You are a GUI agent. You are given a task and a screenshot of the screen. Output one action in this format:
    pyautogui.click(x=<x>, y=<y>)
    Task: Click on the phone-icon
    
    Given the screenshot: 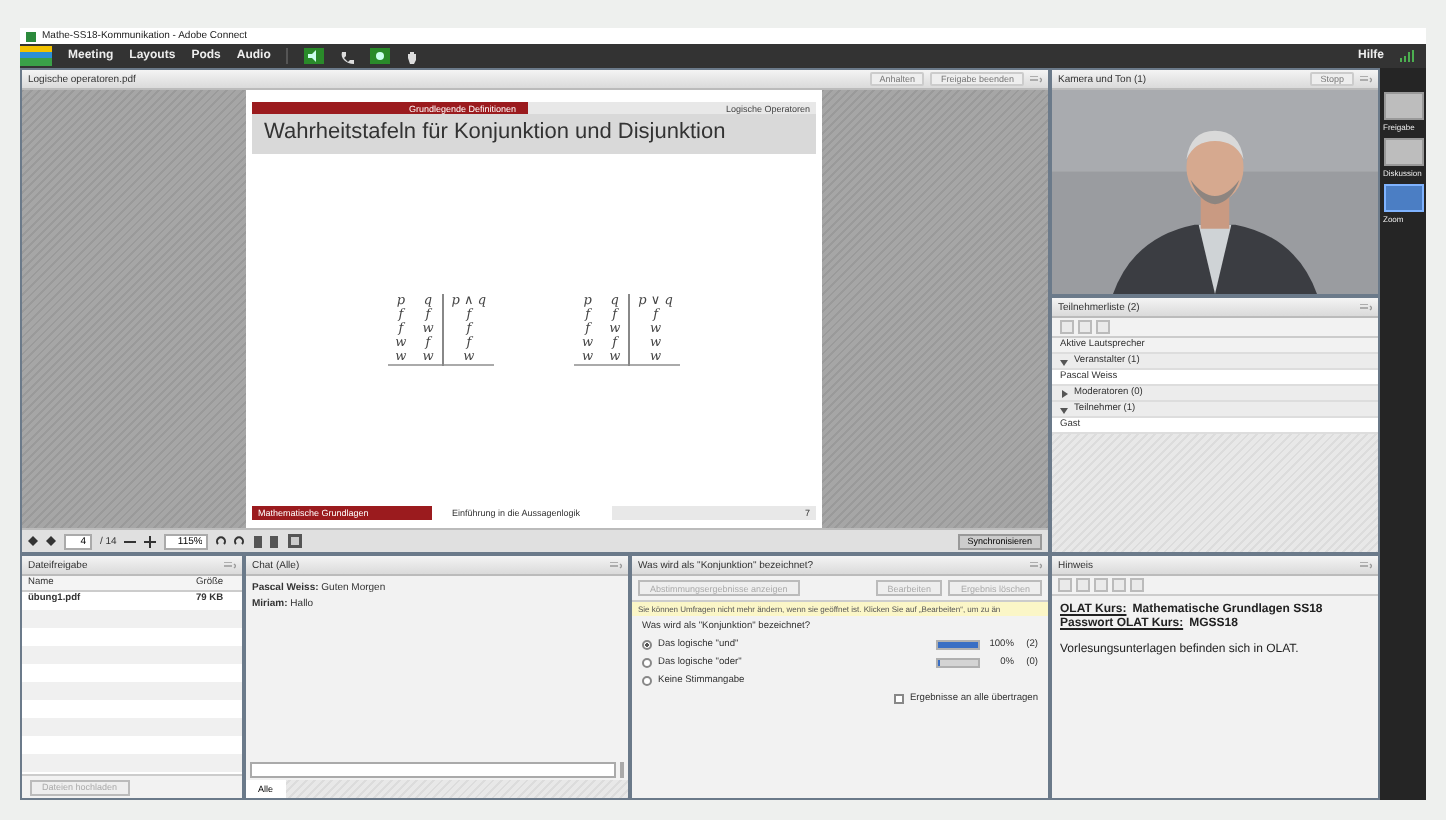 What is the action you would take?
    pyautogui.click(x=347, y=56)
    